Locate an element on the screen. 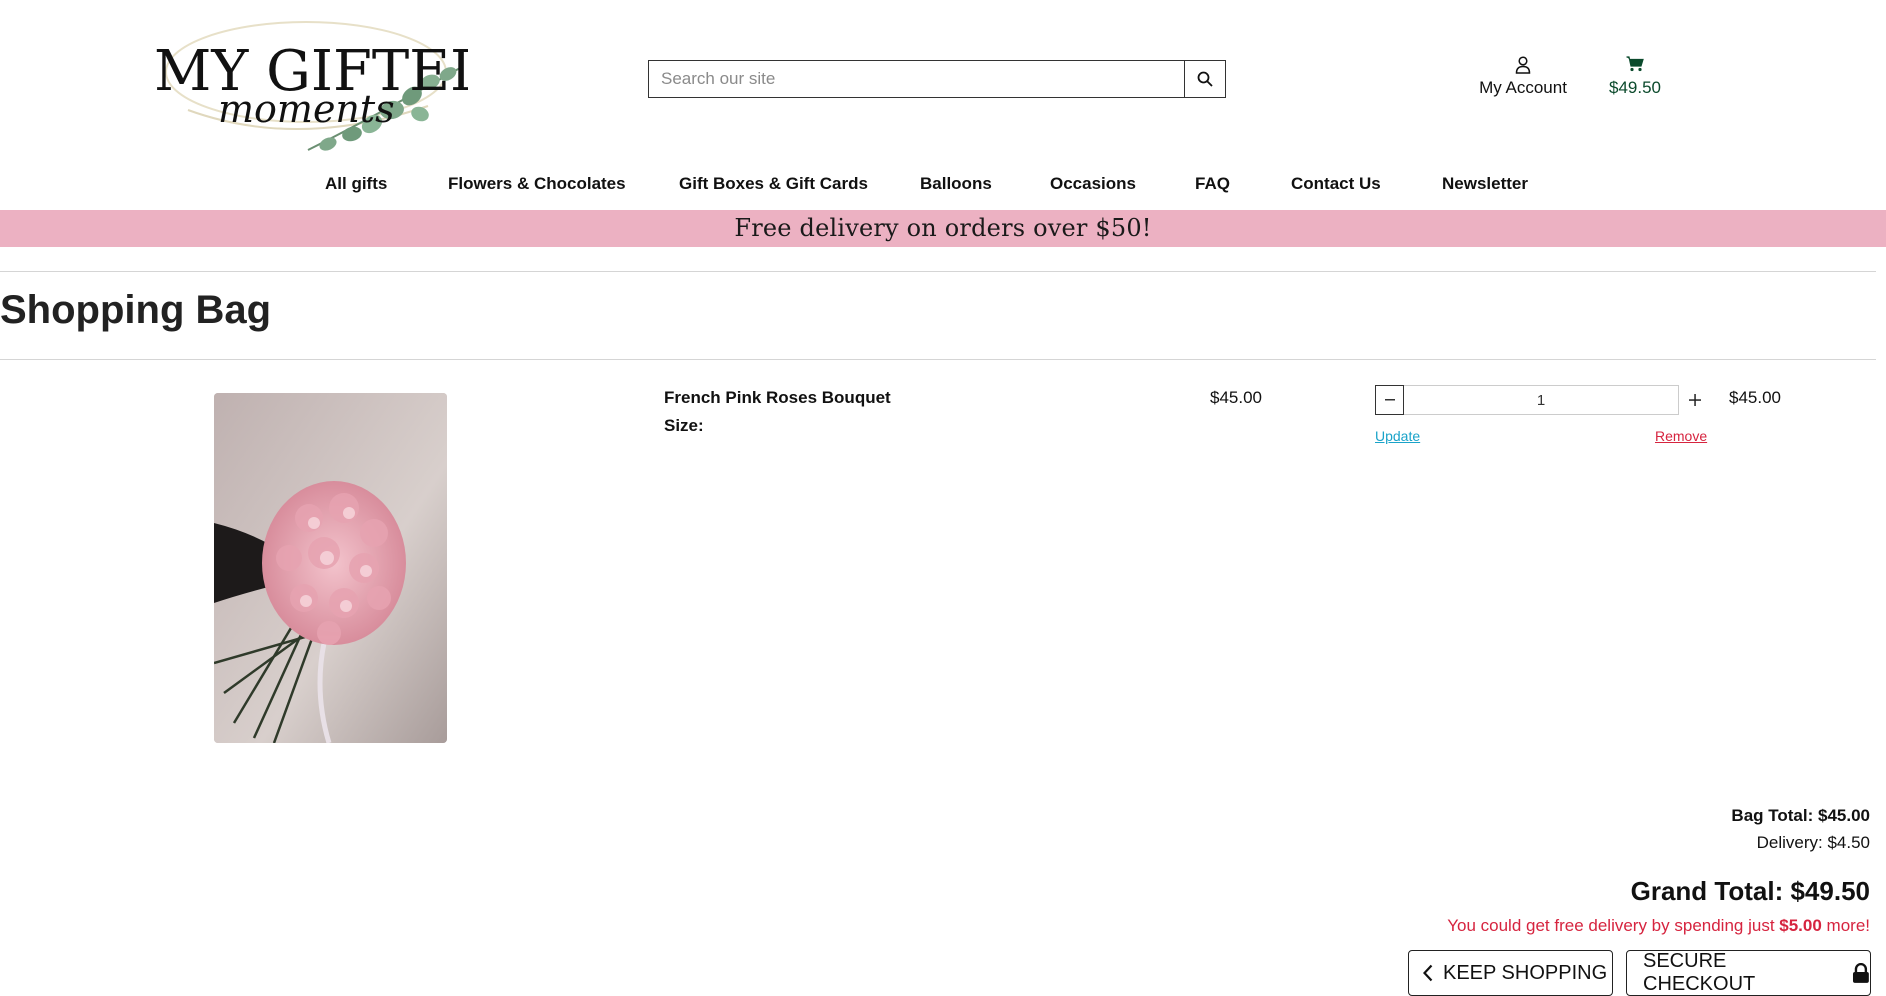 This screenshot has width=1886, height=996. search-input is located at coordinates (916, 79).